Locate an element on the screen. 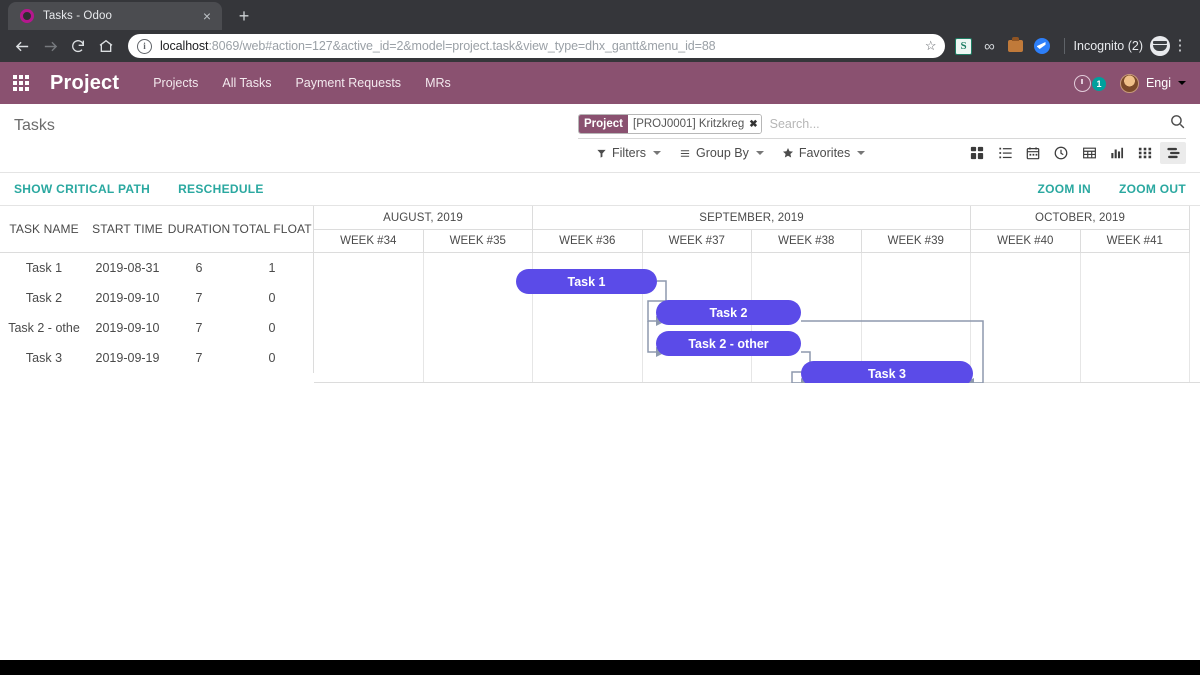 The width and height of the screenshot is (1200, 675). apps-menu-icon is located at coordinates (21, 83).